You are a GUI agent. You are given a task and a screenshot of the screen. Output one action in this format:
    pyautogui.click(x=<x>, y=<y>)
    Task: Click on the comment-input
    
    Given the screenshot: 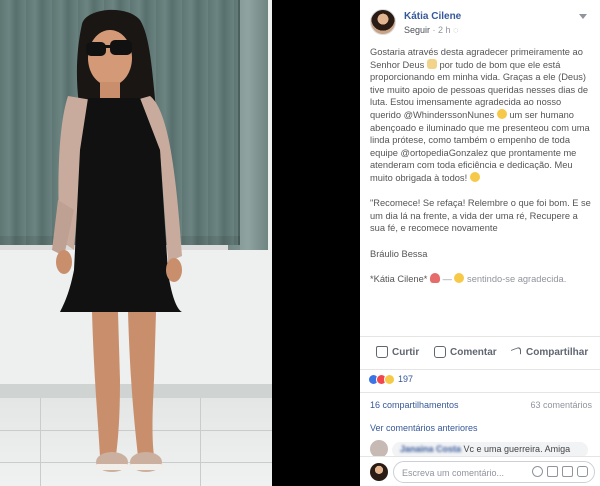 What is the action you would take?
    pyautogui.click(x=462, y=472)
    